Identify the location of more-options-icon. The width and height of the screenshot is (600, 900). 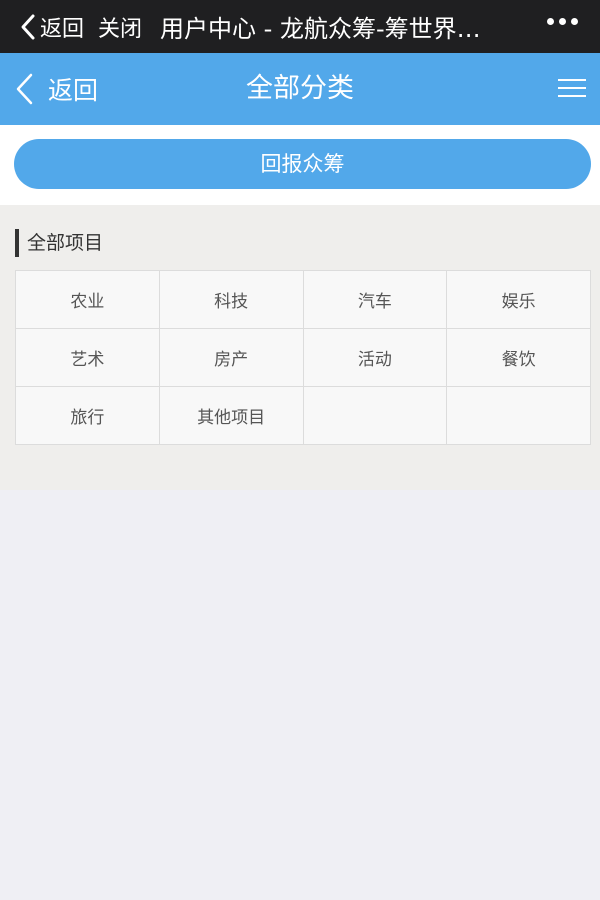
(562, 21).